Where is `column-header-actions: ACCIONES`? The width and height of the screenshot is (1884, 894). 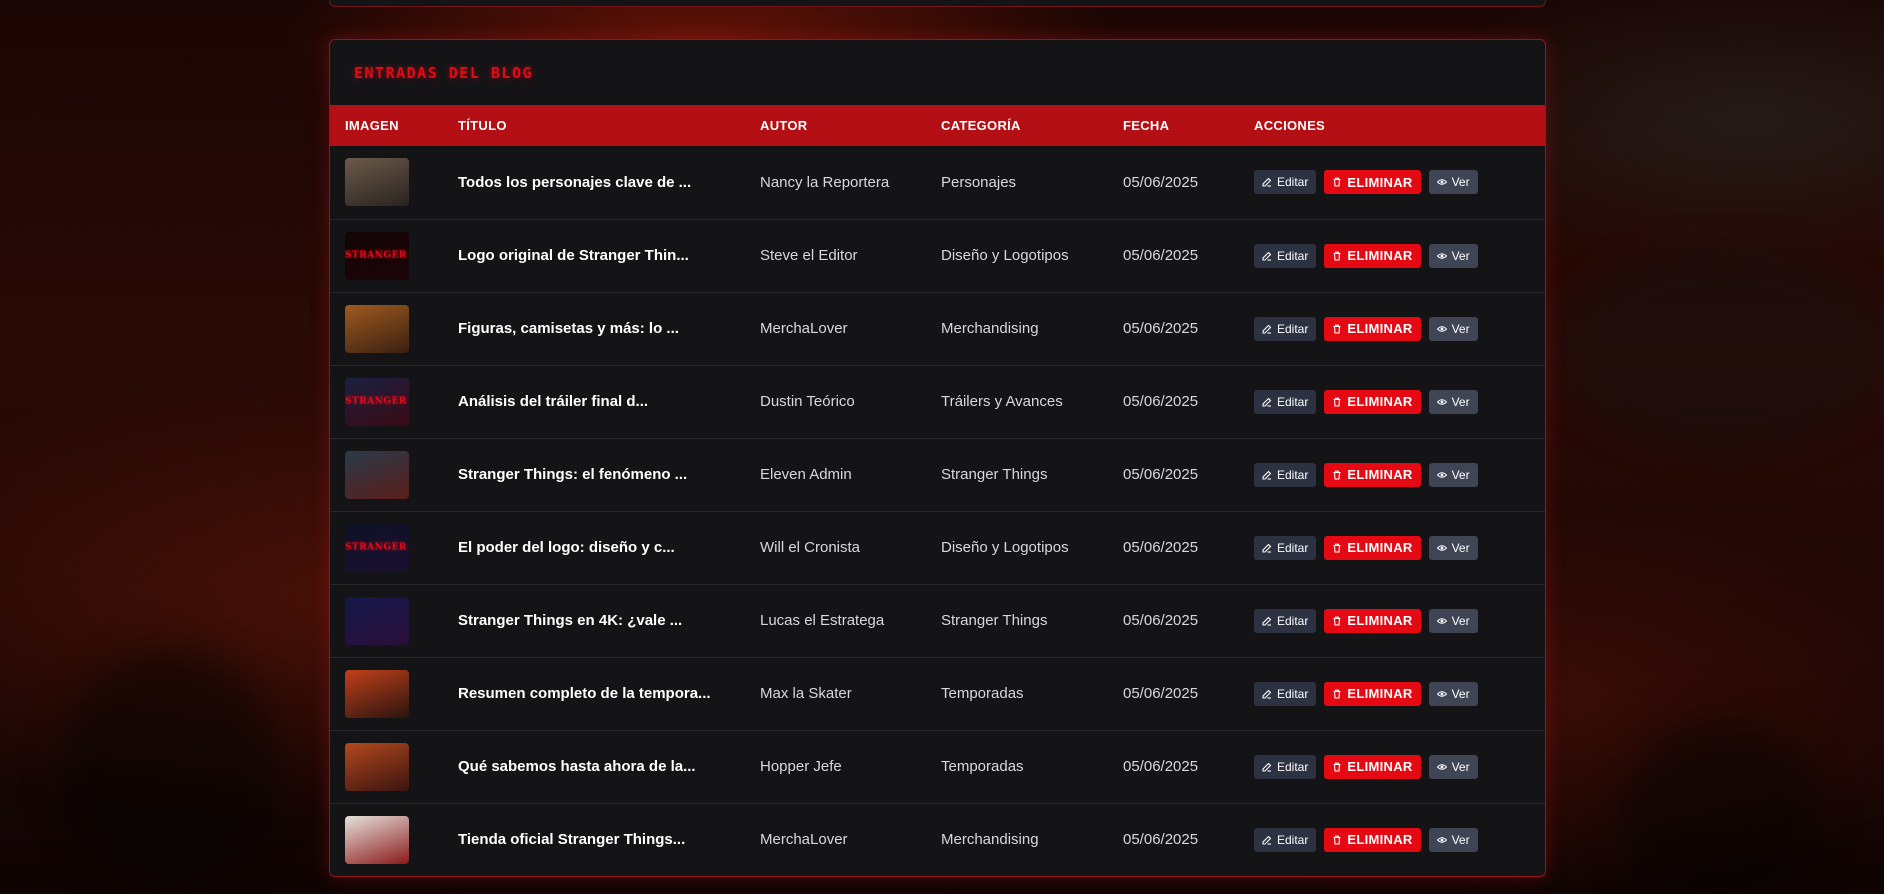 column-header-actions: ACCIONES is located at coordinates (1290, 125).